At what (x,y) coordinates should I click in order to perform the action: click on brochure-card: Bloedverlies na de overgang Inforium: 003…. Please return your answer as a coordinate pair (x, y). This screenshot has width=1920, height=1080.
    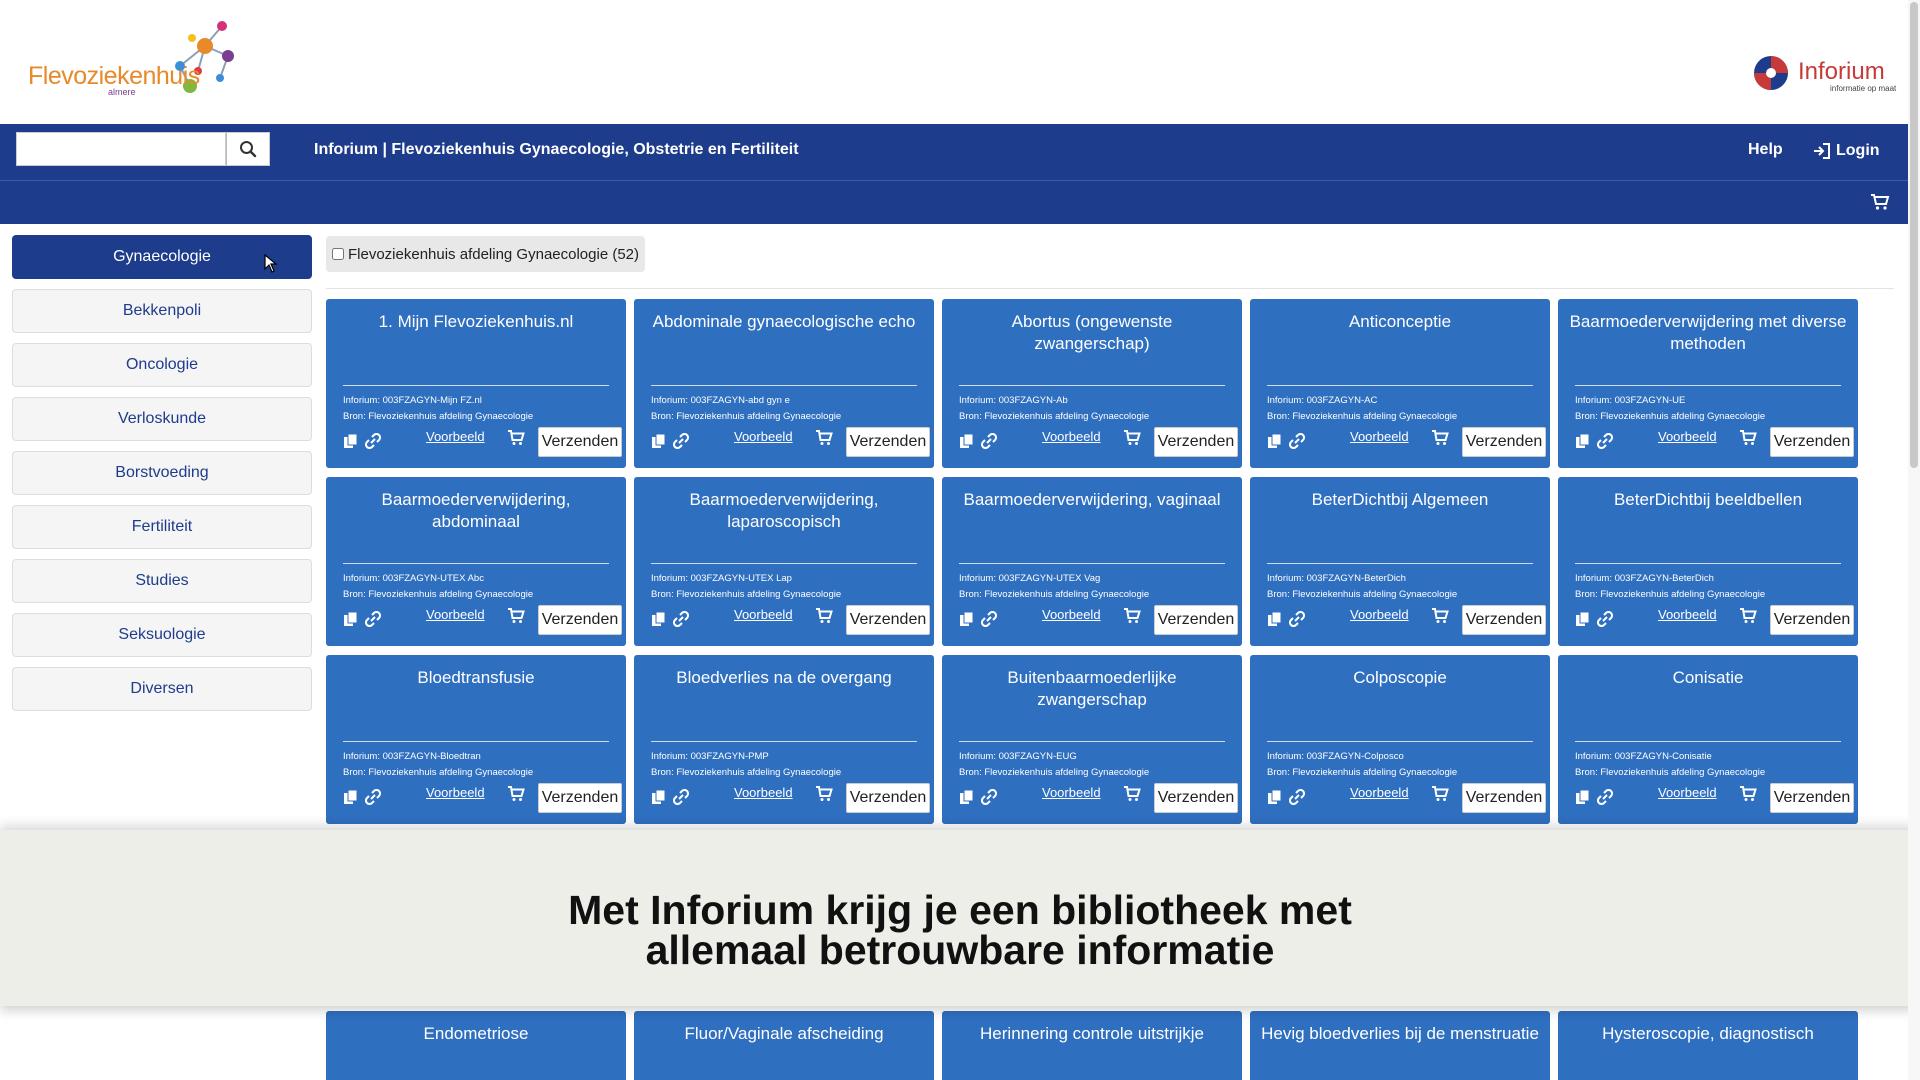
    Looking at the image, I should click on (784, 739).